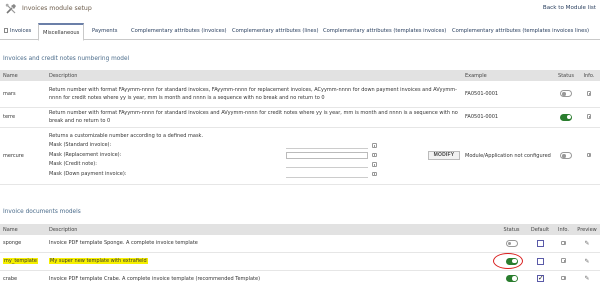  I want to click on mask-label: Mask (Standard invoice):, so click(80, 145).